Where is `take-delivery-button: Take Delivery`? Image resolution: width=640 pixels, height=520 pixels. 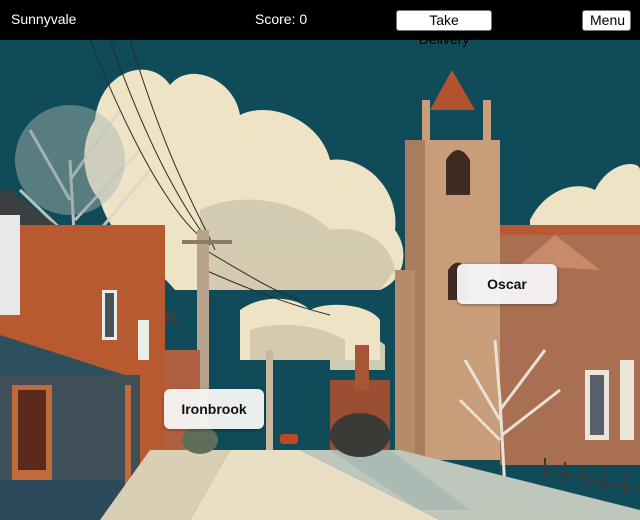 take-delivery-button: Take Delivery is located at coordinates (444, 28).